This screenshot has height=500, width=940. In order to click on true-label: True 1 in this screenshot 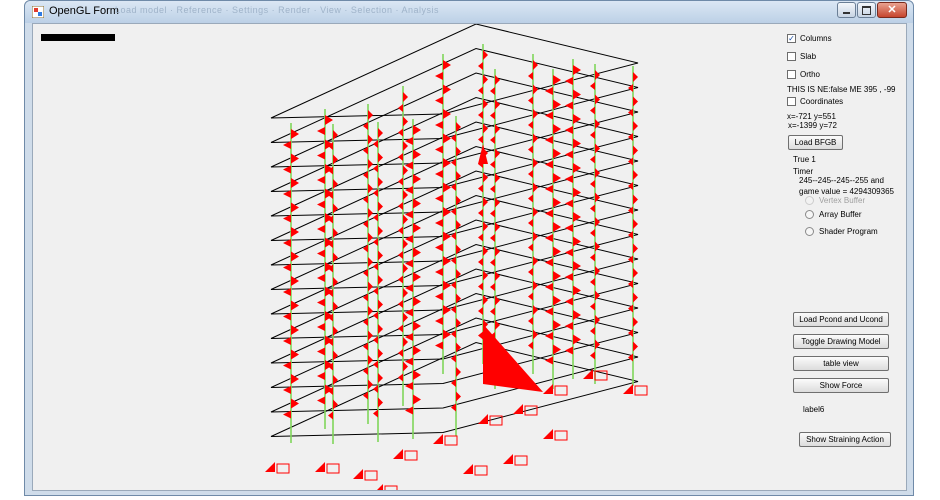, I will do `click(804, 159)`.